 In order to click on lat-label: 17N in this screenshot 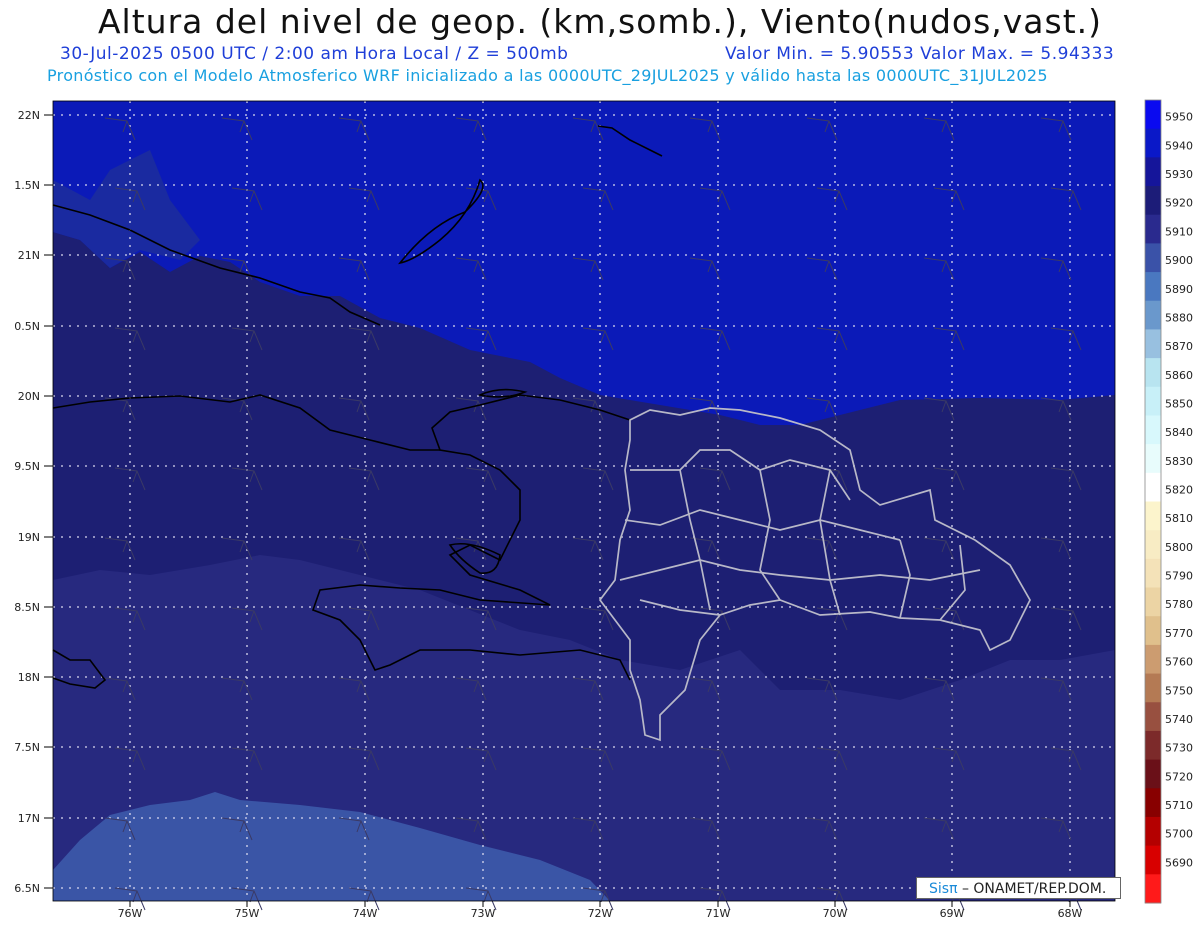, I will do `click(29, 818)`.